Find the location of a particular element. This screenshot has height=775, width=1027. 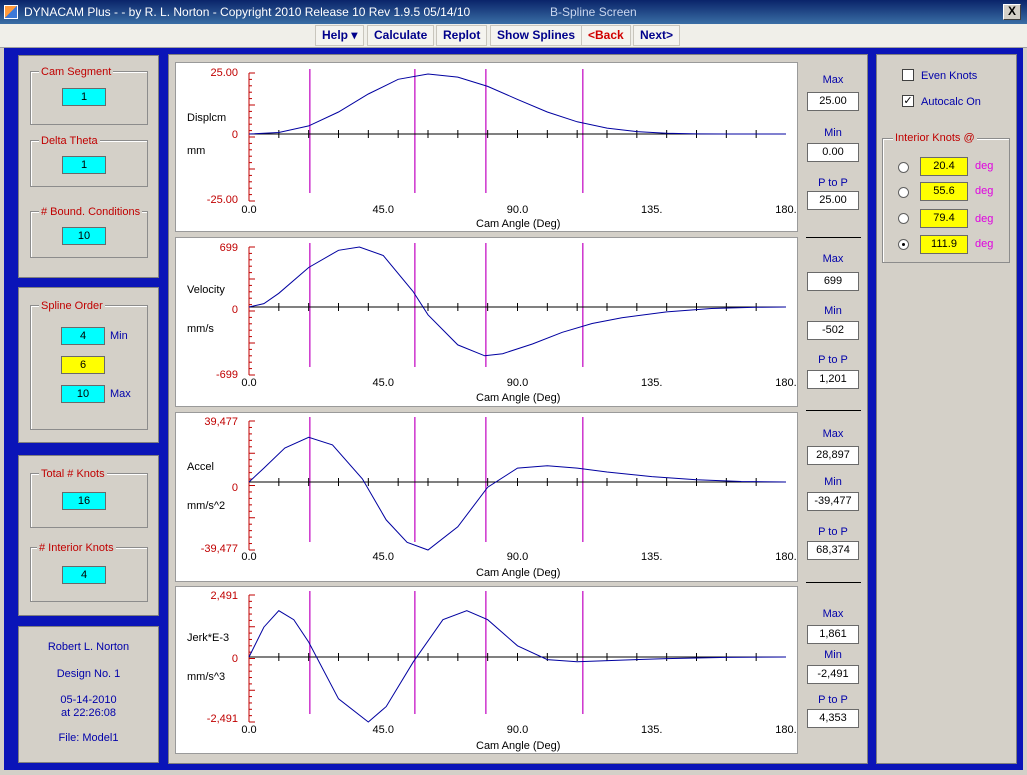

stats-divider is located at coordinates (833, 582).